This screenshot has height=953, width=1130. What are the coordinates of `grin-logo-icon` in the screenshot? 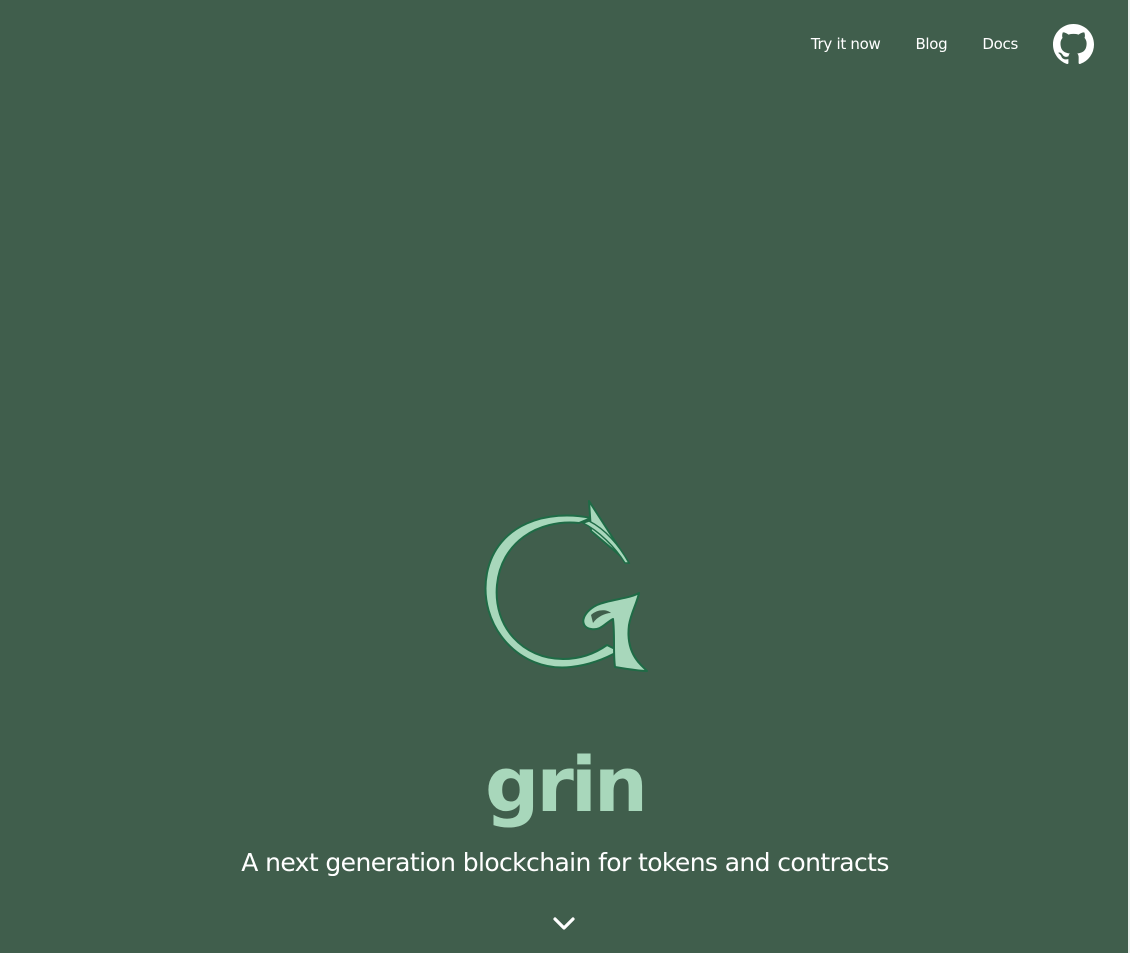 It's located at (566, 586).